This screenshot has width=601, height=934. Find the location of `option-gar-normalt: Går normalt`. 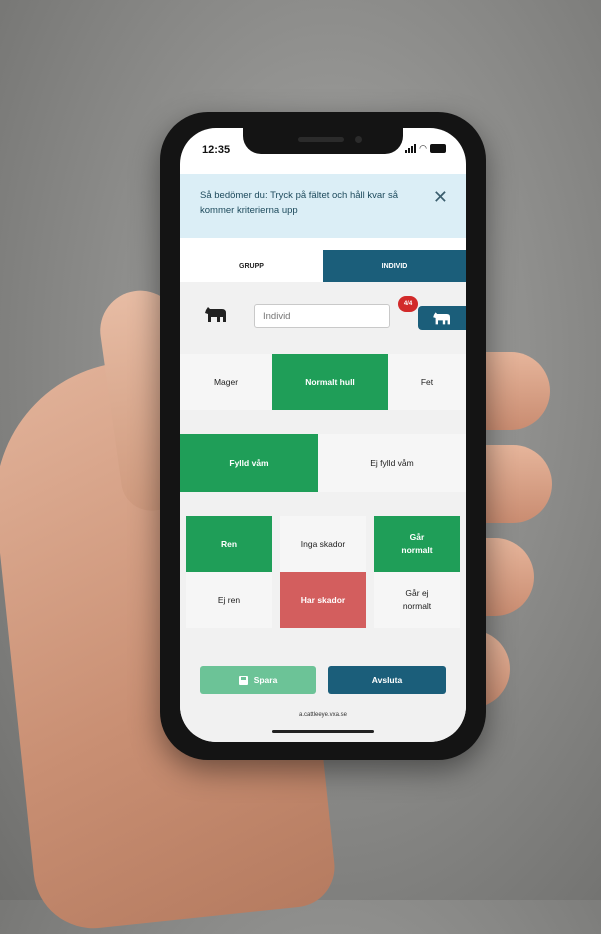

option-gar-normalt: Går normalt is located at coordinates (417, 544).